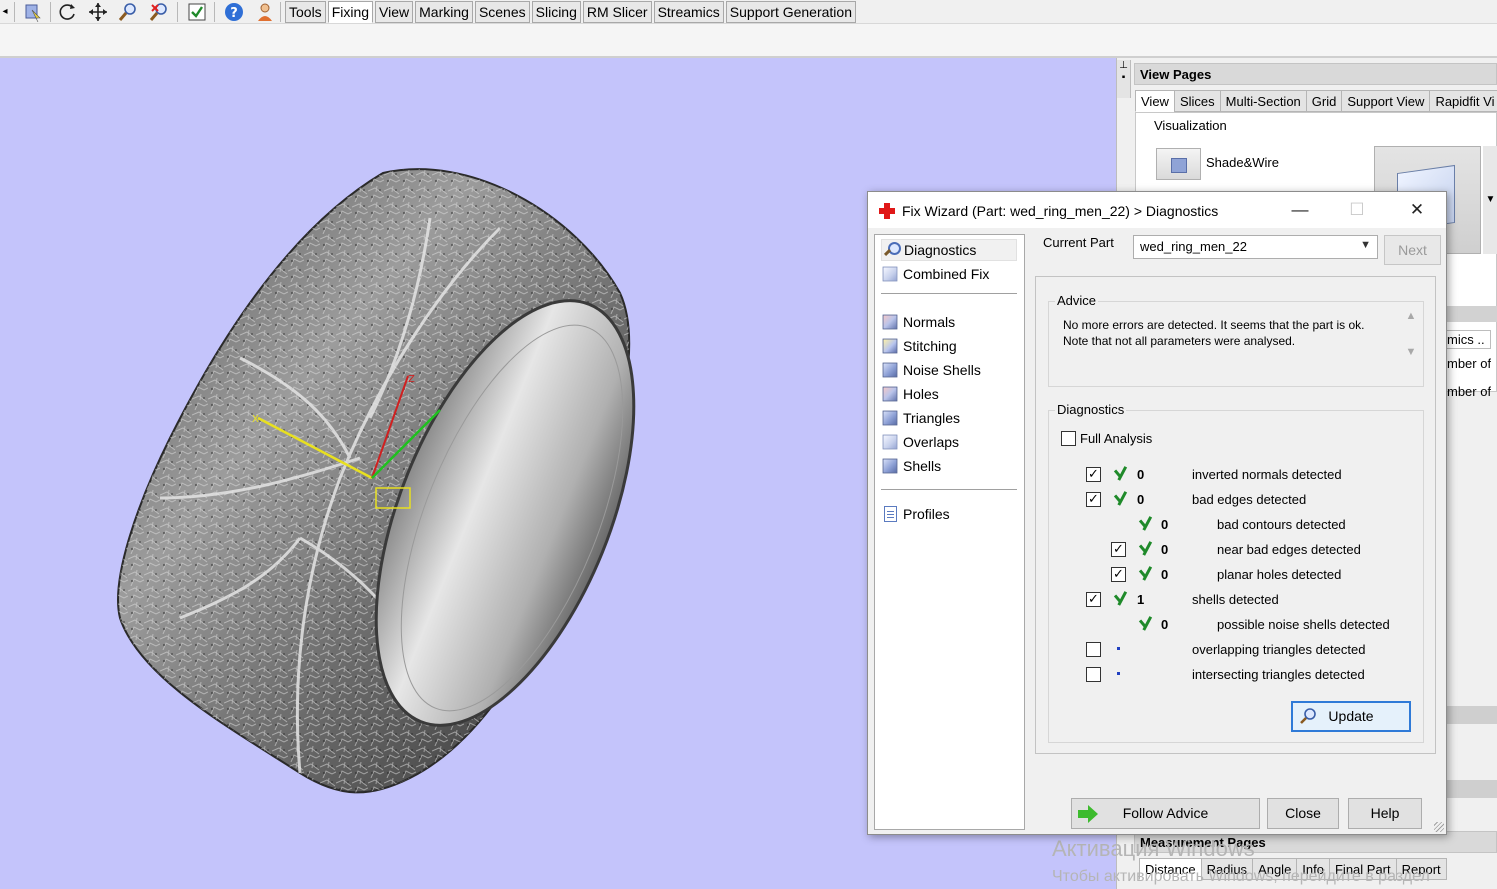 Image resolution: width=1497 pixels, height=889 pixels. Describe the element at coordinates (946, 274) in the screenshot. I see `nav-item-label: Combined Fix` at that location.